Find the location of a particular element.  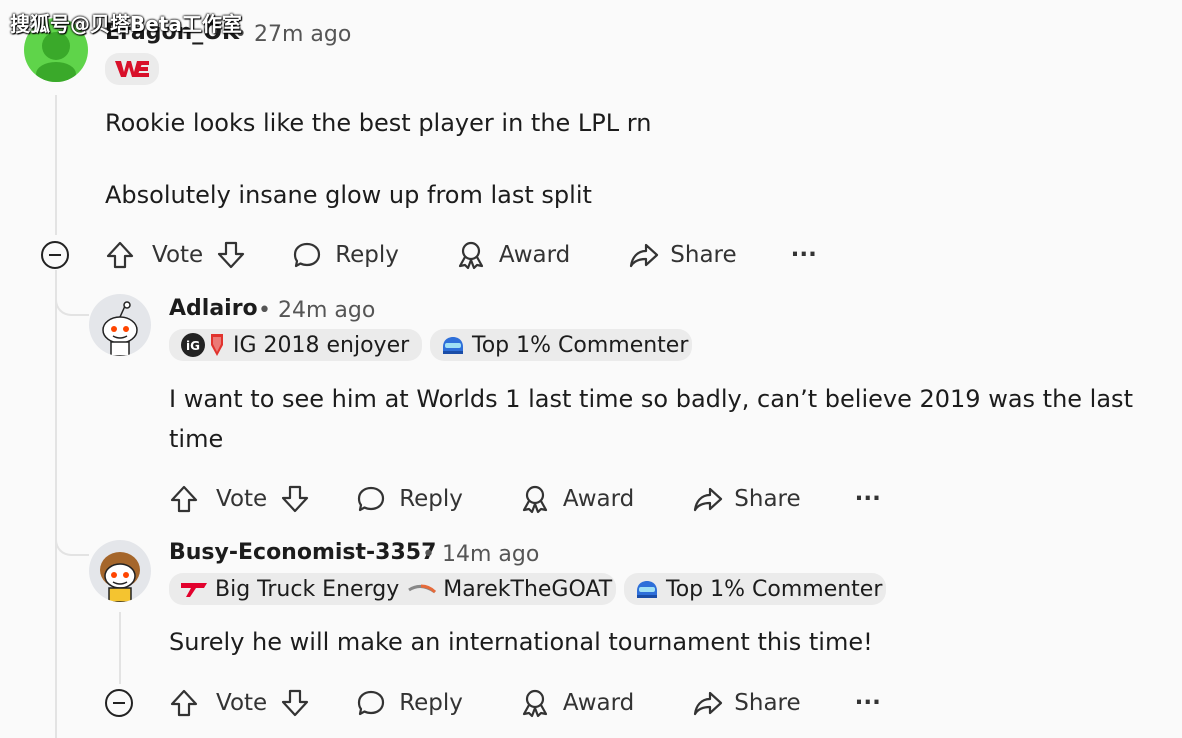

team-swoosh-logo-icon is located at coordinates (422, 589).